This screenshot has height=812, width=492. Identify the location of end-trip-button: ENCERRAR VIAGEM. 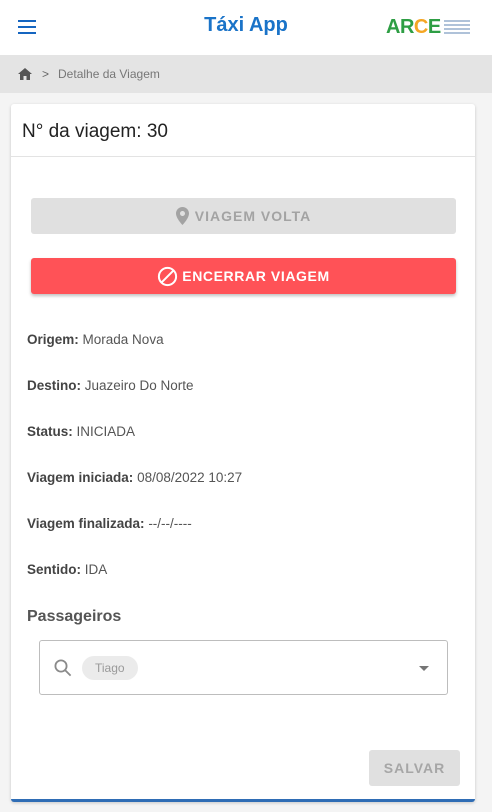
(243, 276).